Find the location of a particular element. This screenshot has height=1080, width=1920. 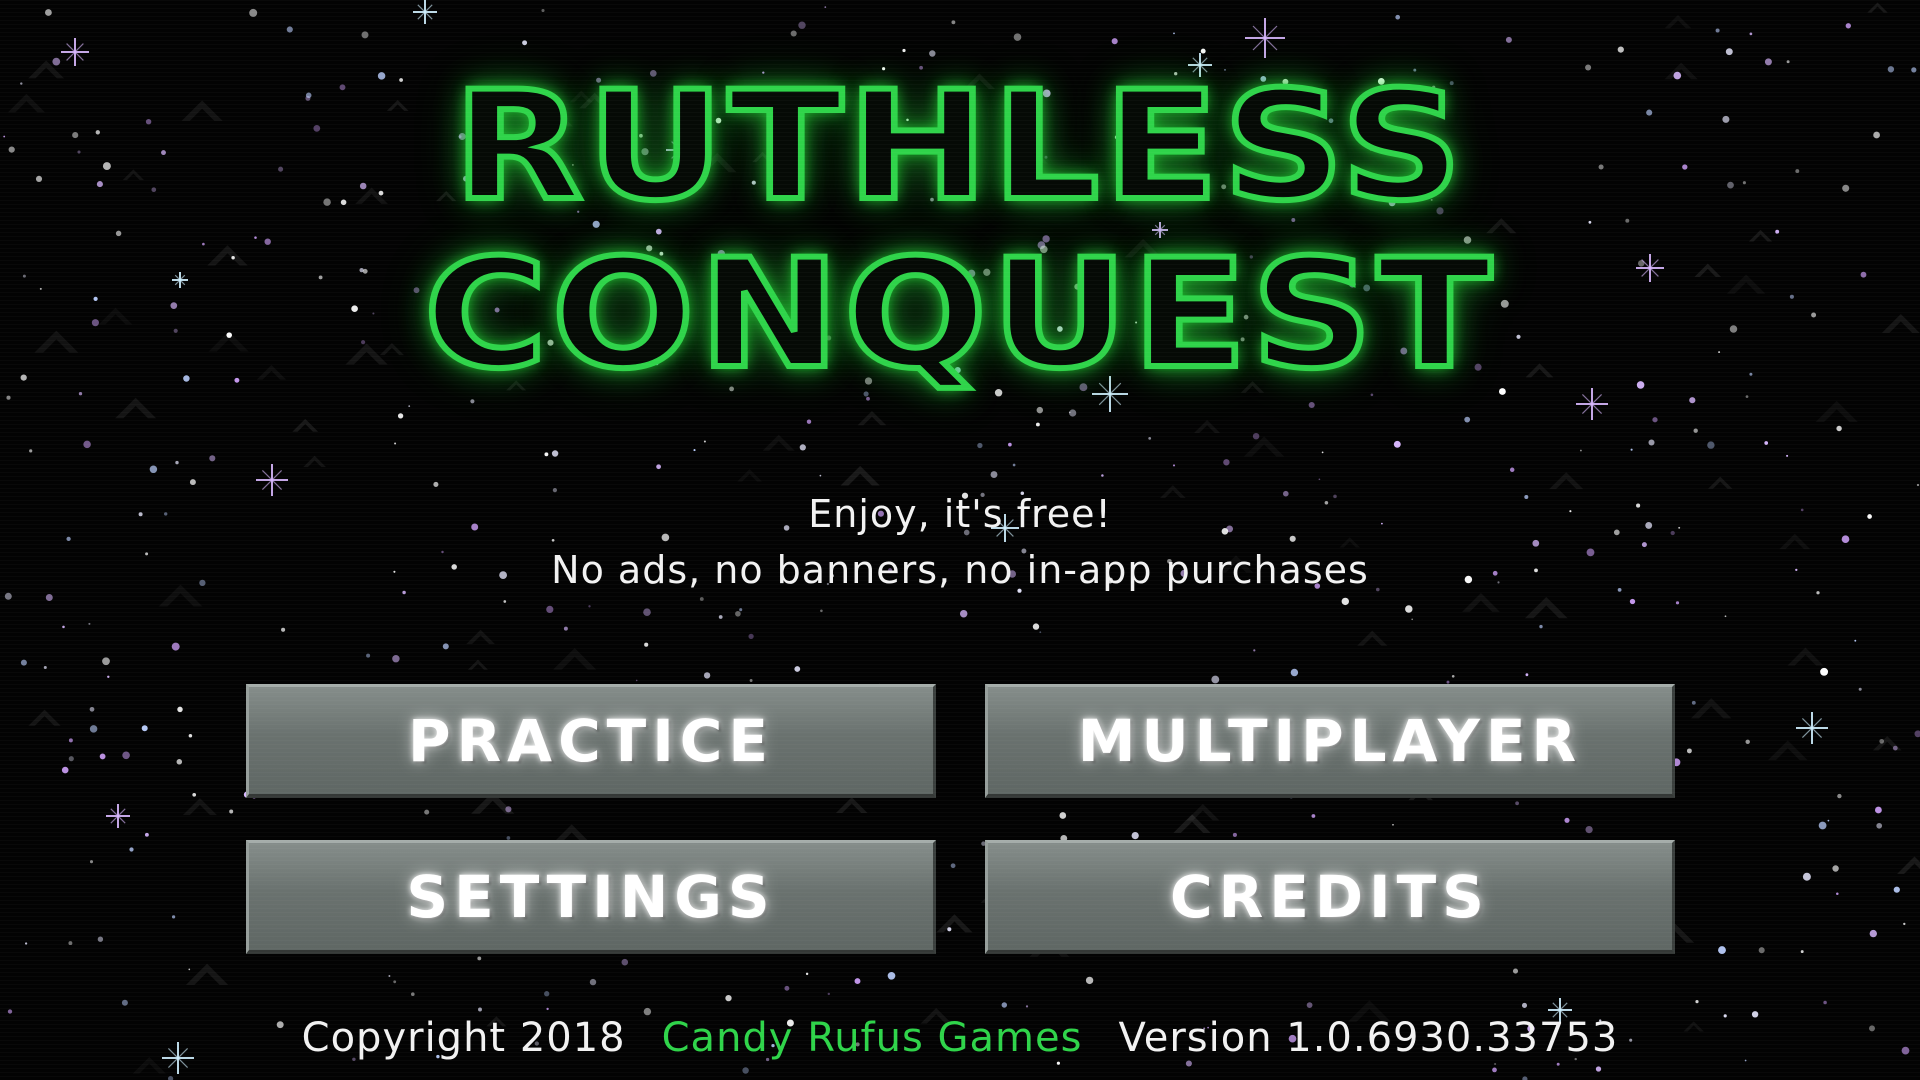

version-text: Version 1.0.6930.33753 is located at coordinates (1368, 1038).